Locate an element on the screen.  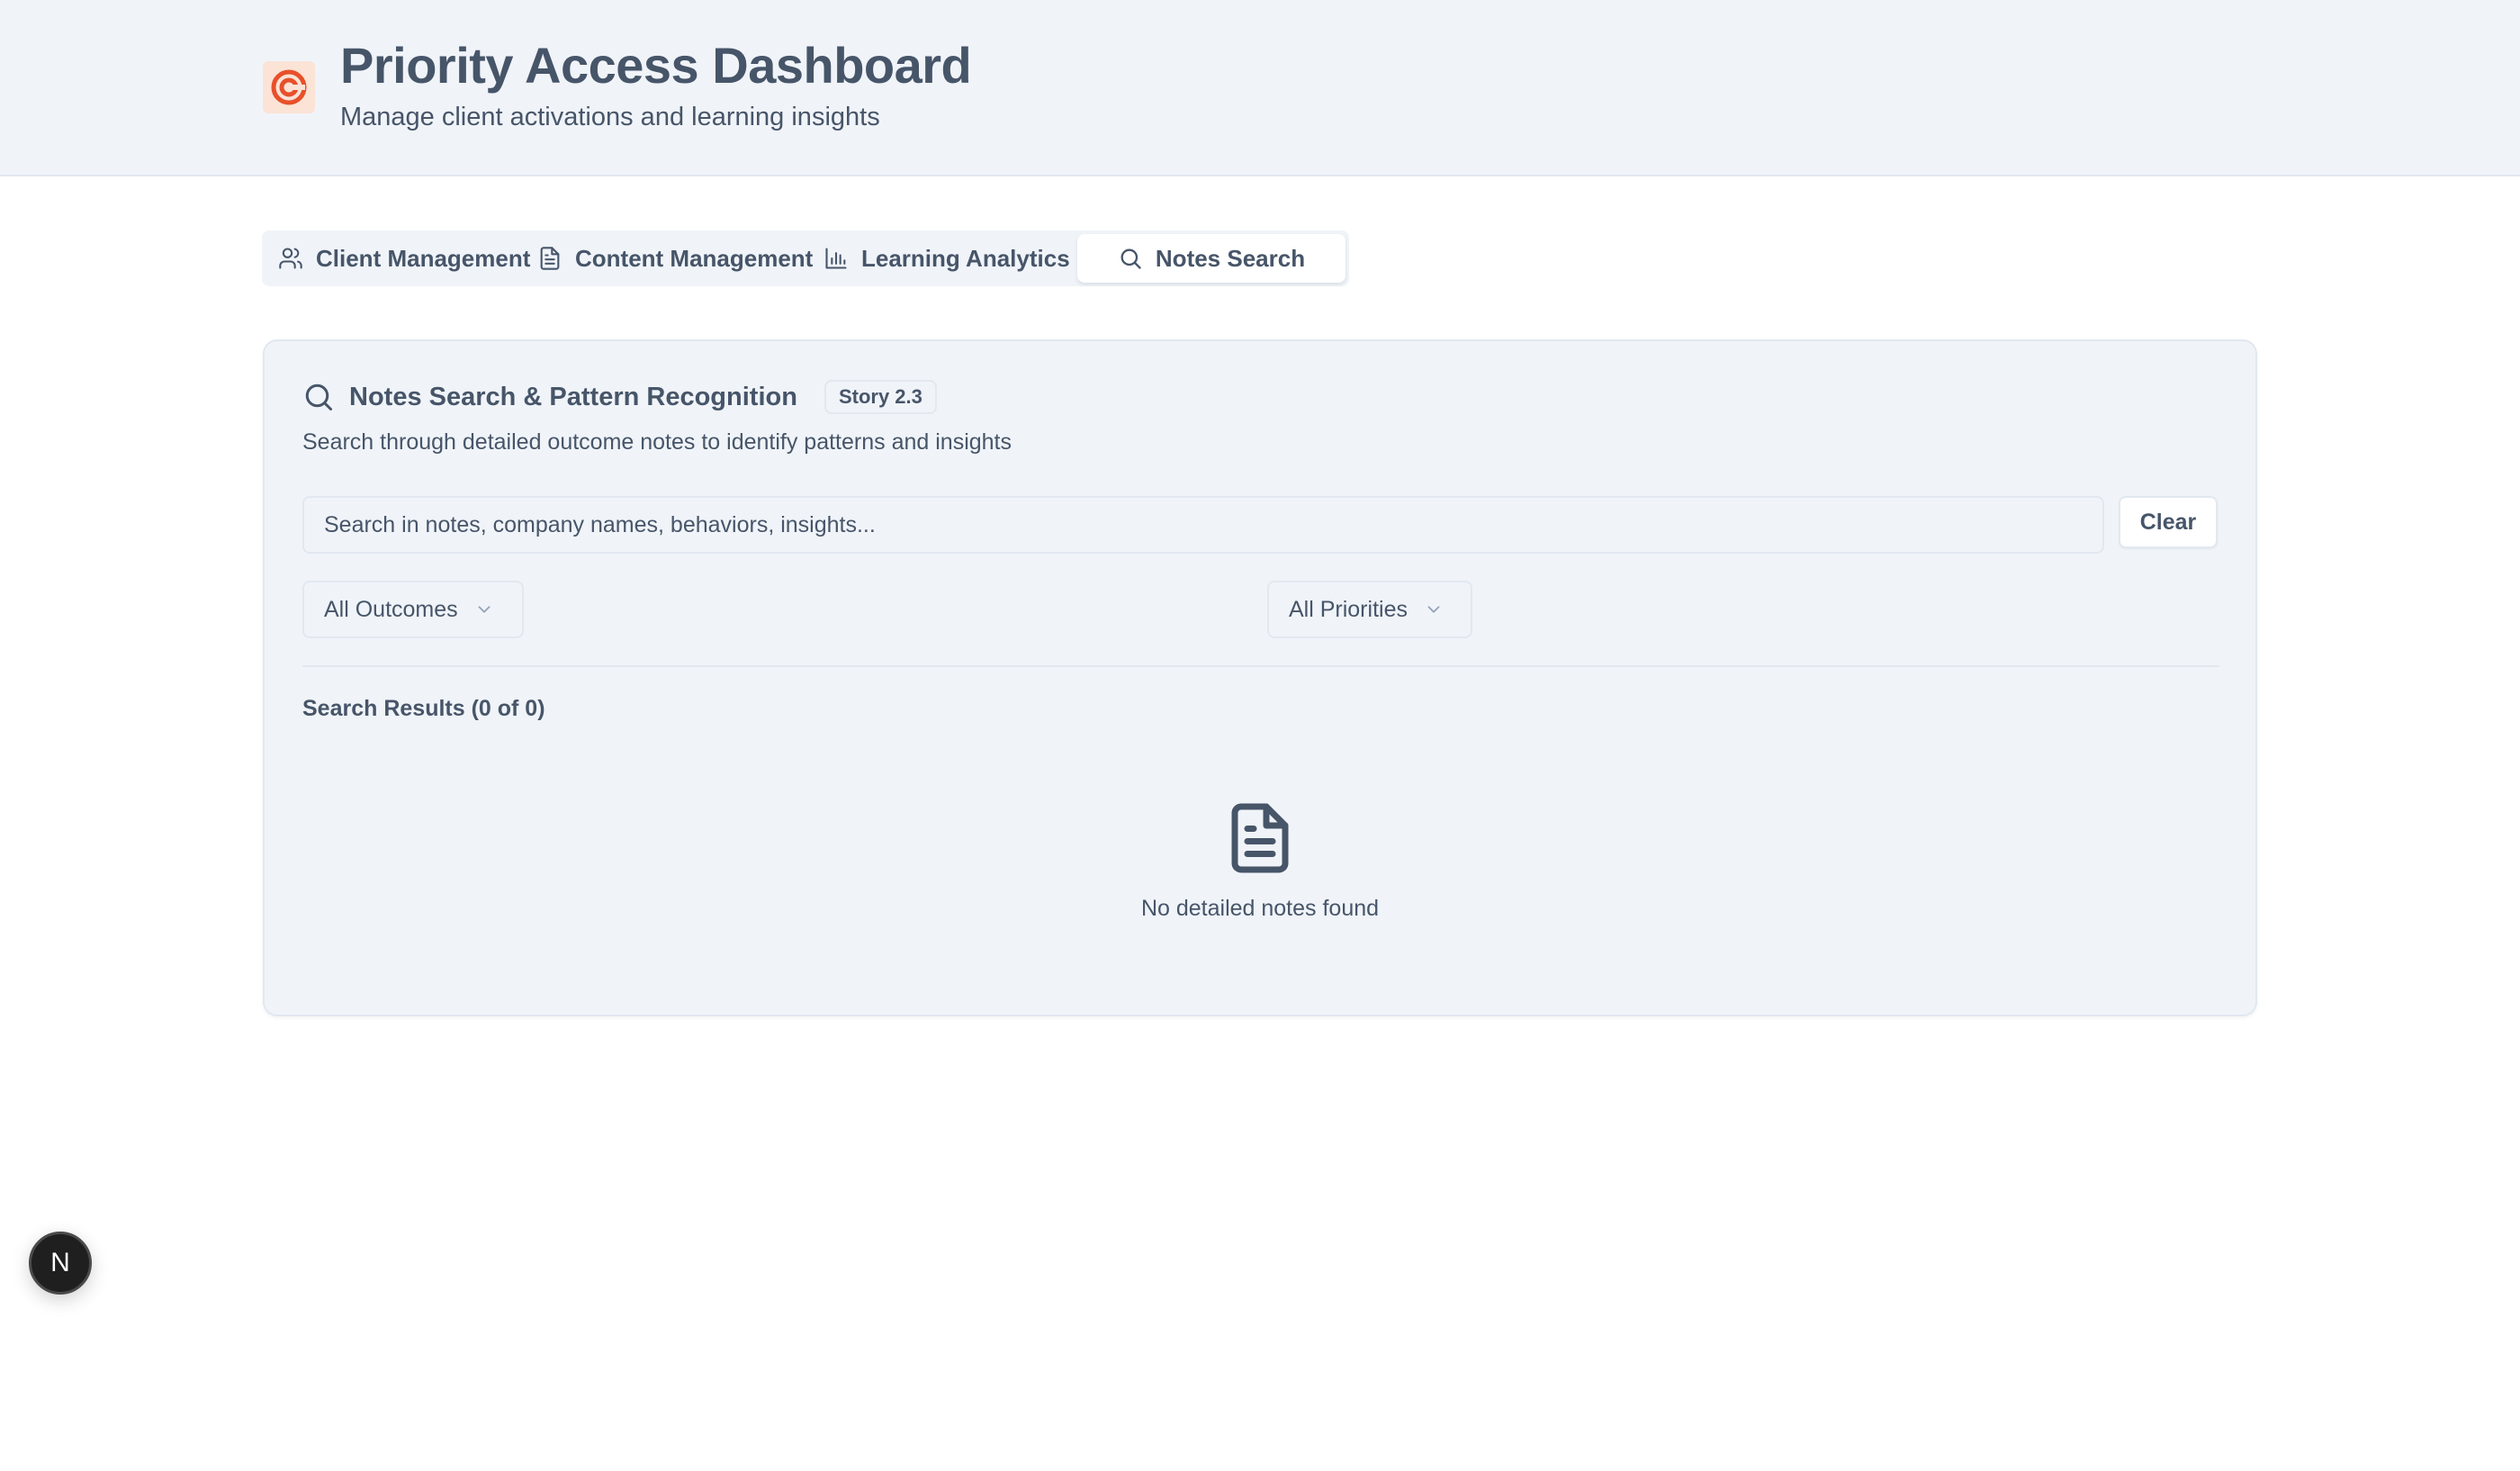
priority-filter-select: All Priorities is located at coordinates (1369, 609).